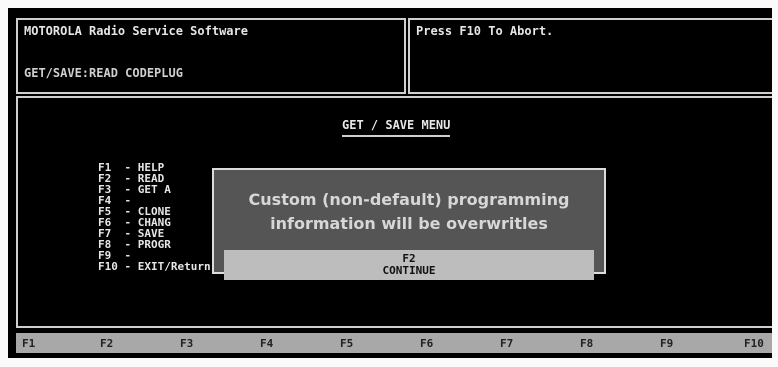 Image resolution: width=778 pixels, height=367 pixels. Describe the element at coordinates (754, 343) in the screenshot. I see `fkey-f10: F10` at that location.